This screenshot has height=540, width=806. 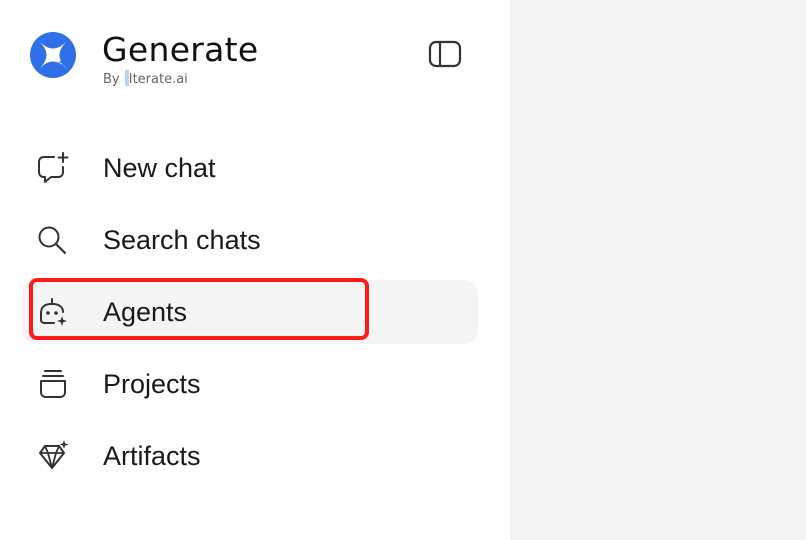 I want to click on search-icon, so click(x=53, y=240).